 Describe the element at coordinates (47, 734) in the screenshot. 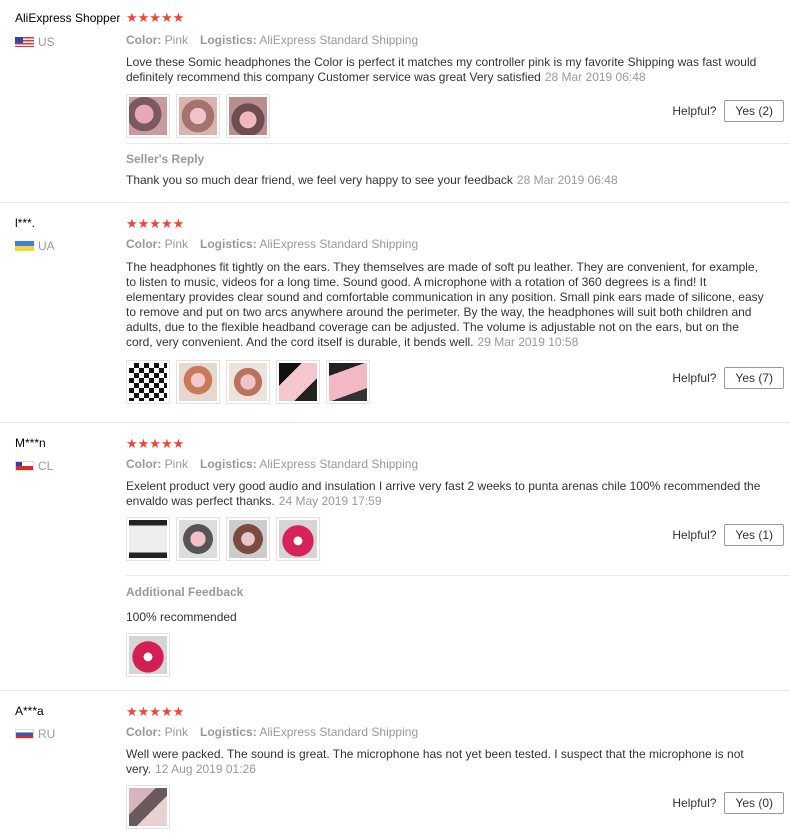

I see `country-code: RU` at that location.